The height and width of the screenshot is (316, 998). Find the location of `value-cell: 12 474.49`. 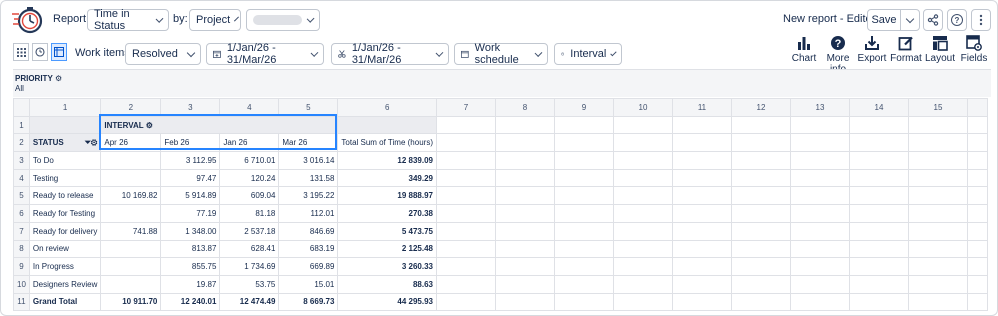

value-cell: 12 474.49 is located at coordinates (249, 302).